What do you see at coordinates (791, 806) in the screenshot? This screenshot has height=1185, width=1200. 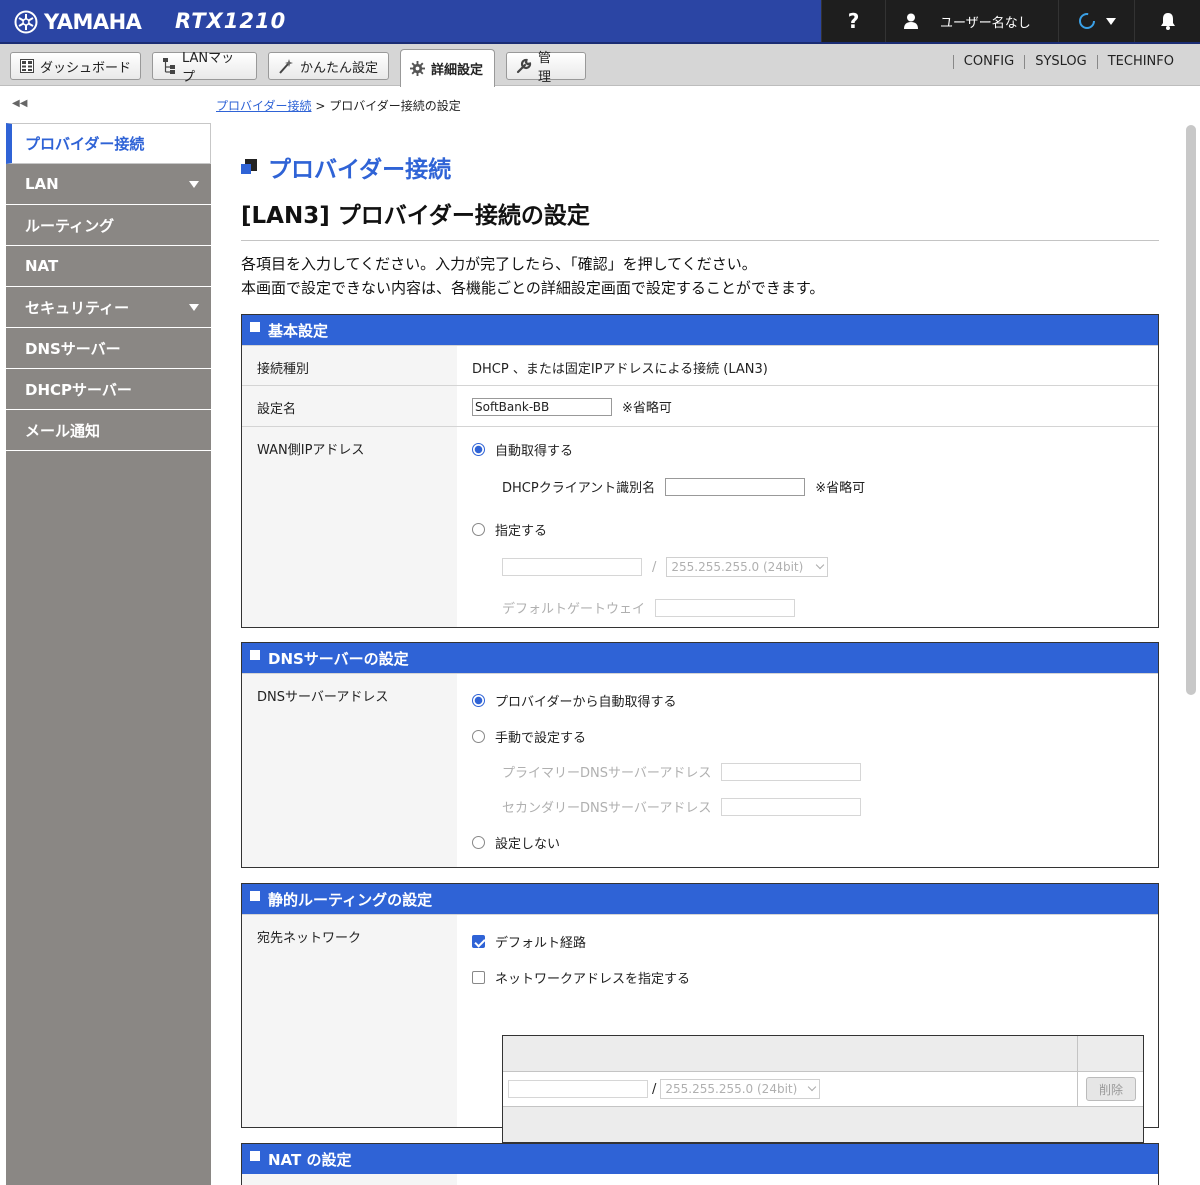 I see `secondary-dns-input` at bounding box center [791, 806].